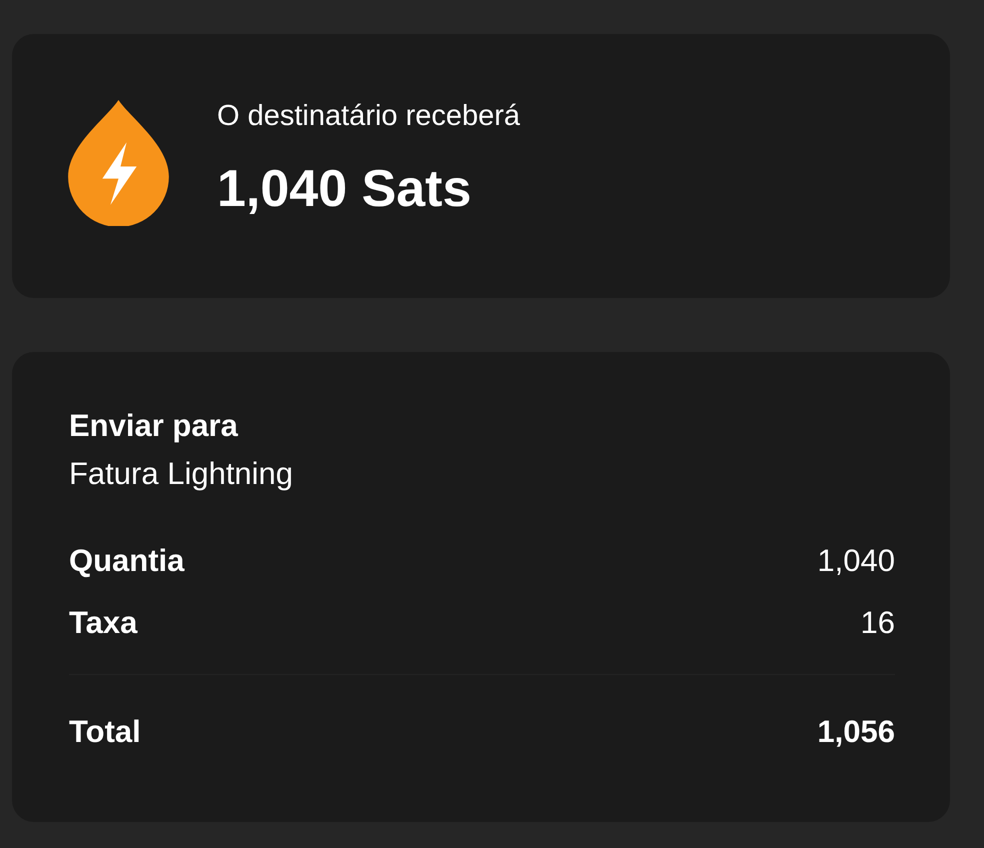 The height and width of the screenshot is (848, 984). Describe the element at coordinates (105, 732) in the screenshot. I see `row-label: Total` at that location.